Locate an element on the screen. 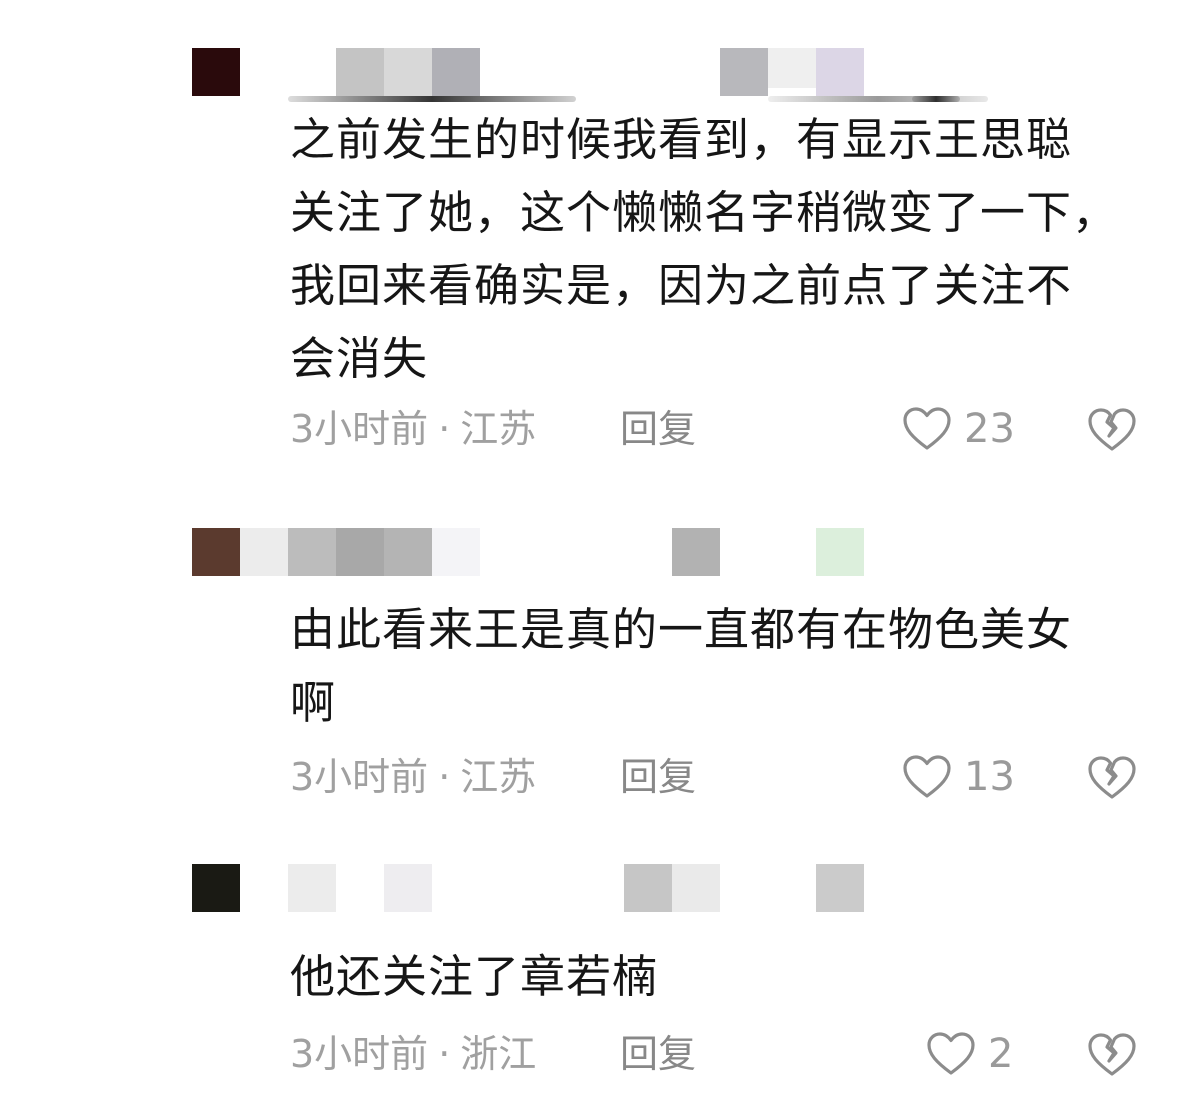 Image resolution: width=1200 pixels, height=1119 pixels. comment-time-location: 3小时前 · 浙江 is located at coordinates (413, 1054).